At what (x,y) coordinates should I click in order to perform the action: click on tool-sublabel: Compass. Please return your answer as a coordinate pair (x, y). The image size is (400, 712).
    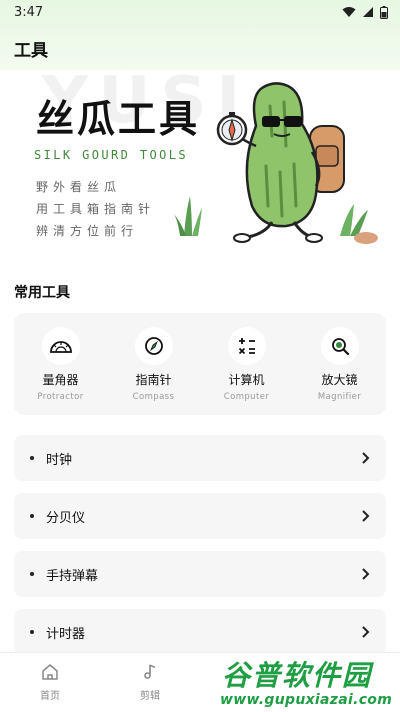
    Looking at the image, I should click on (153, 397).